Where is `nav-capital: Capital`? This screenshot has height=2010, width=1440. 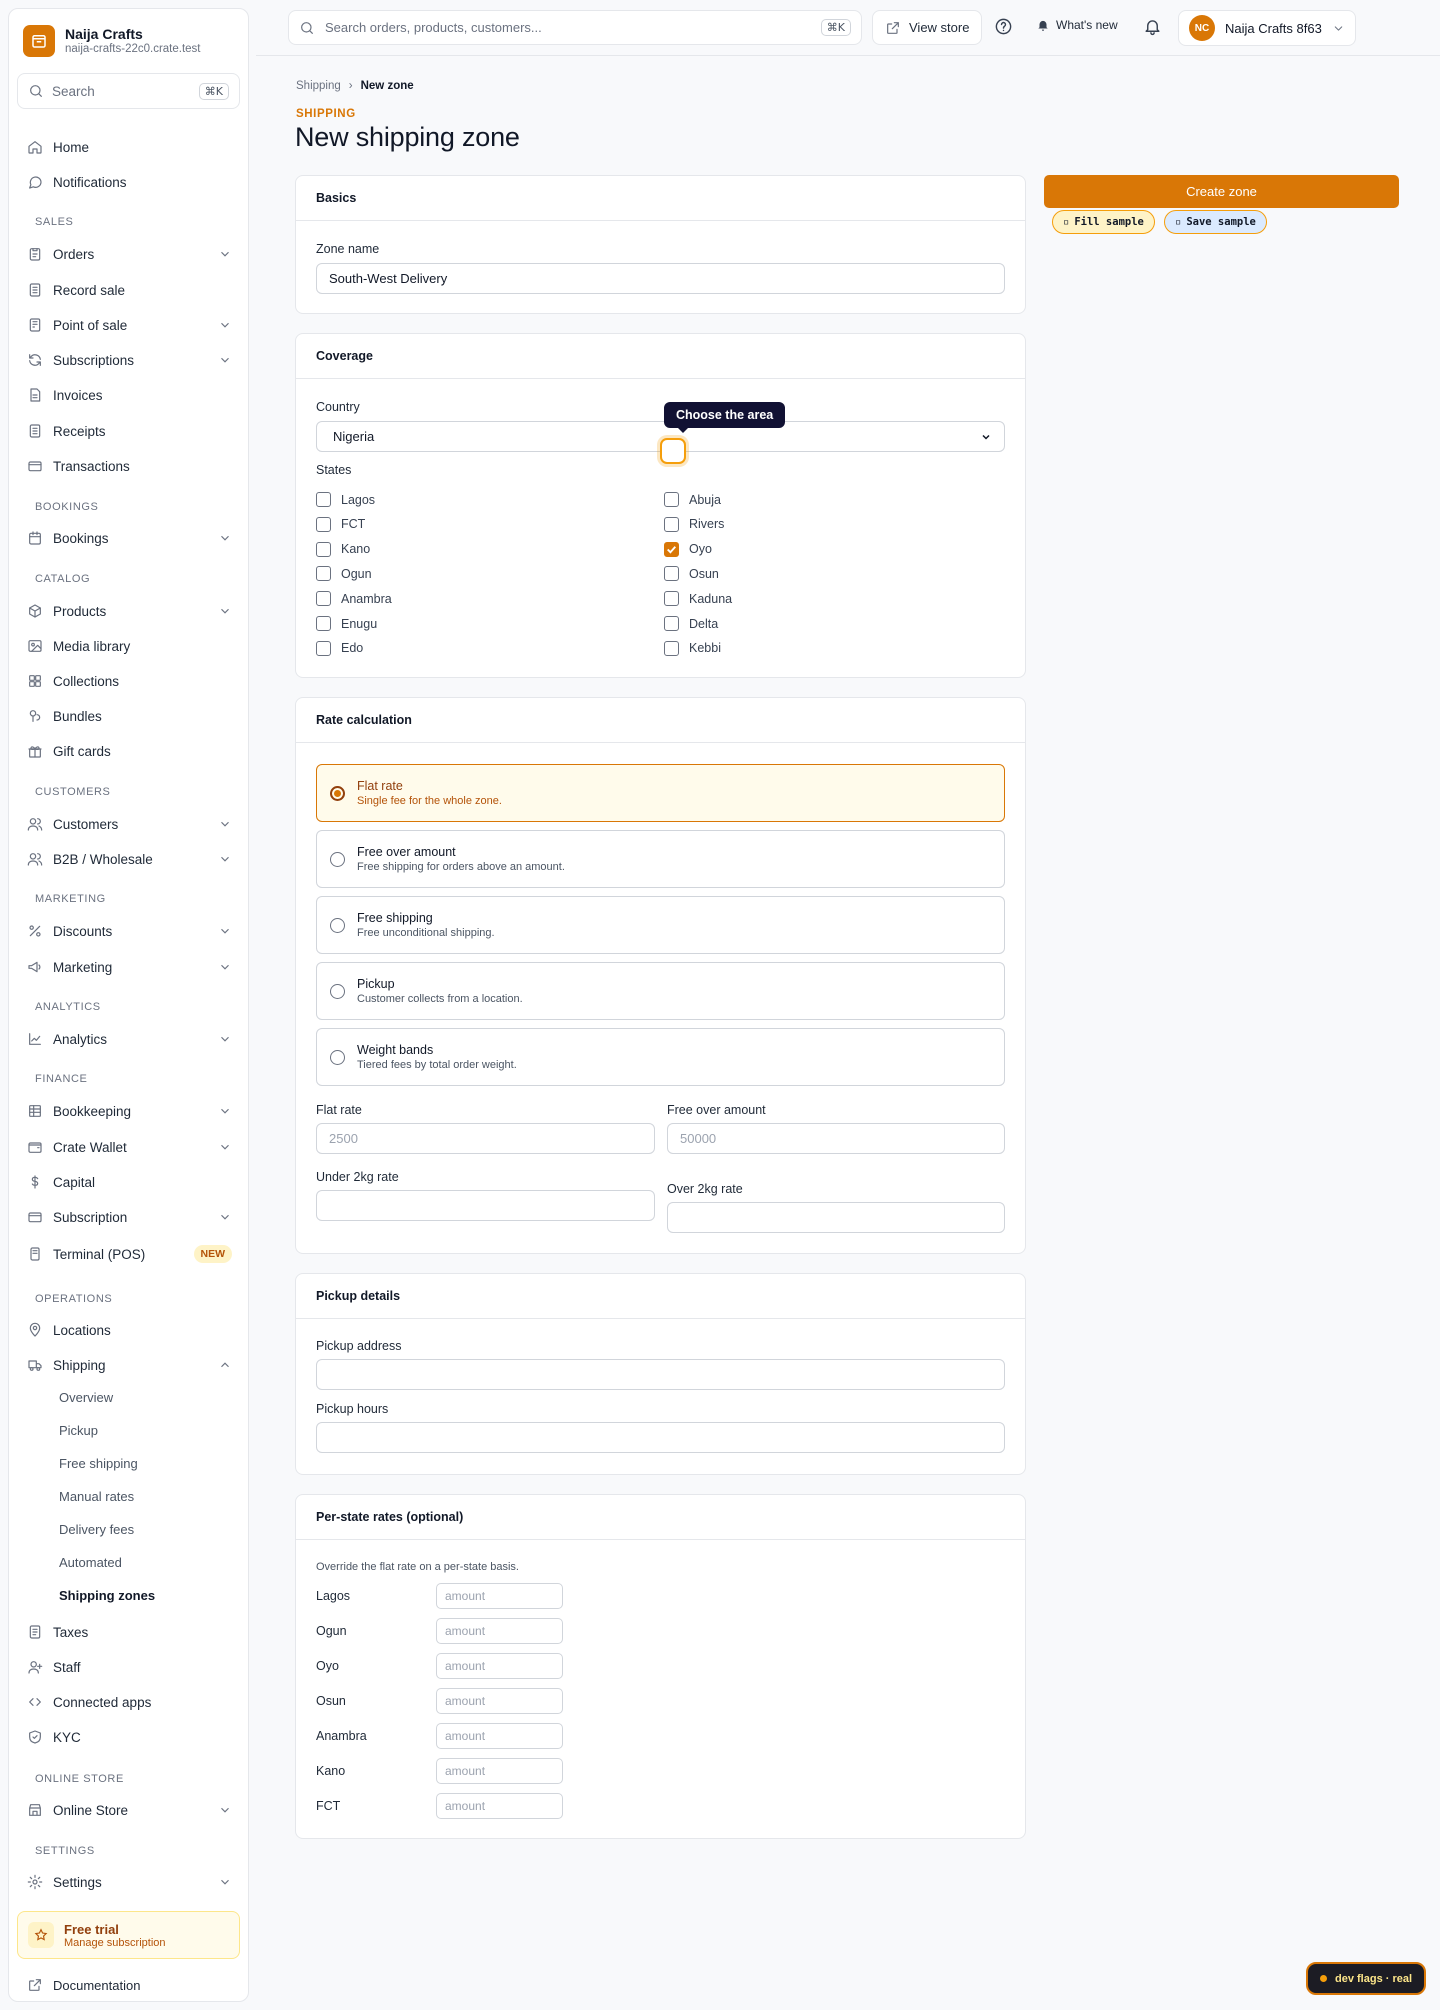
nav-capital: Capital is located at coordinates (129, 1182).